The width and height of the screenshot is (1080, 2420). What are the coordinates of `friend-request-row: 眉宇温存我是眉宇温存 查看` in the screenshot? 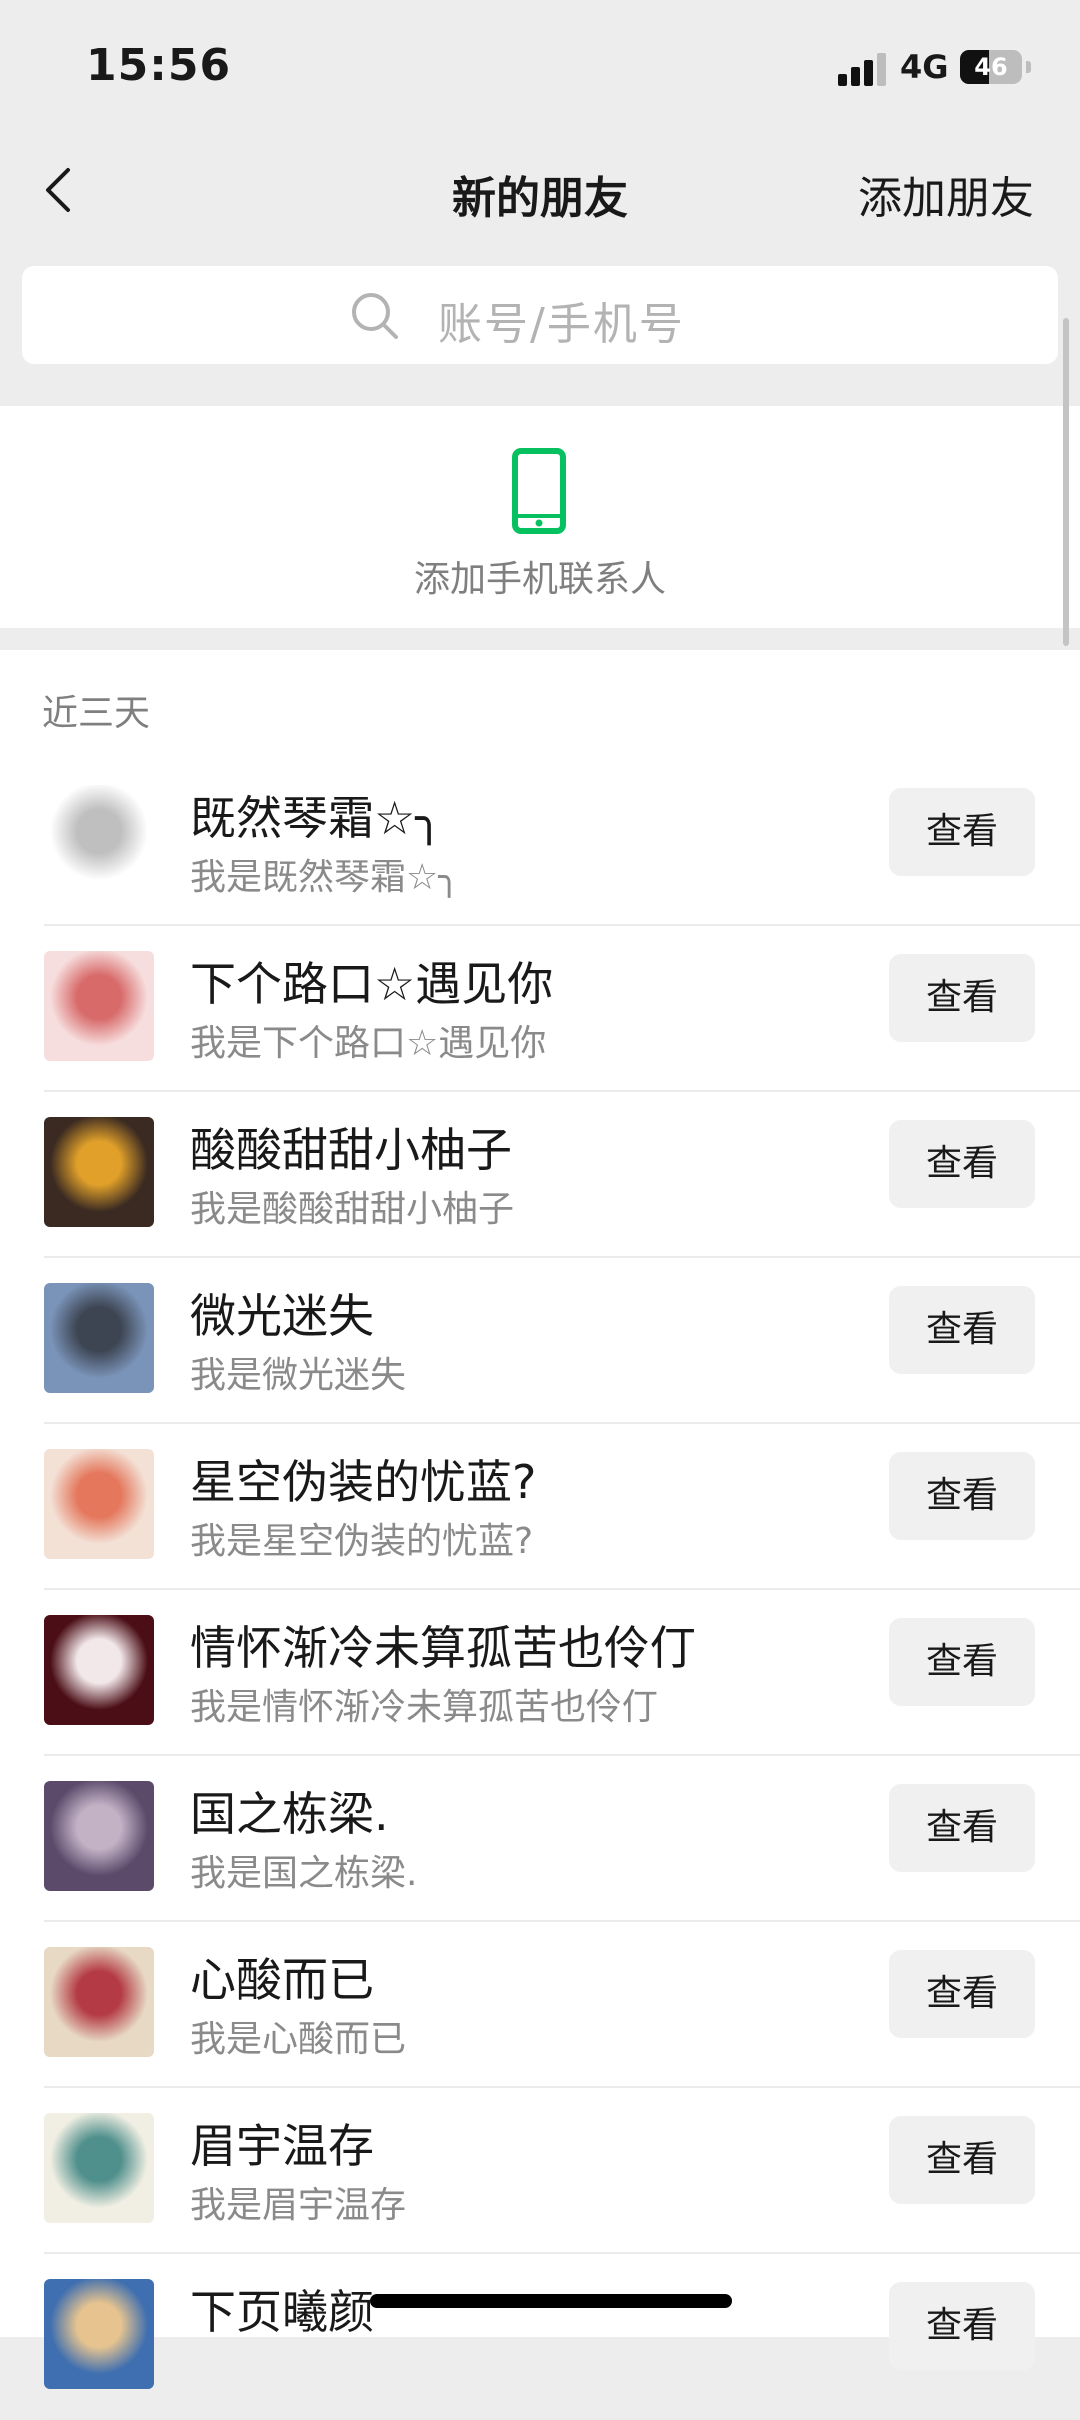 It's located at (540, 2171).